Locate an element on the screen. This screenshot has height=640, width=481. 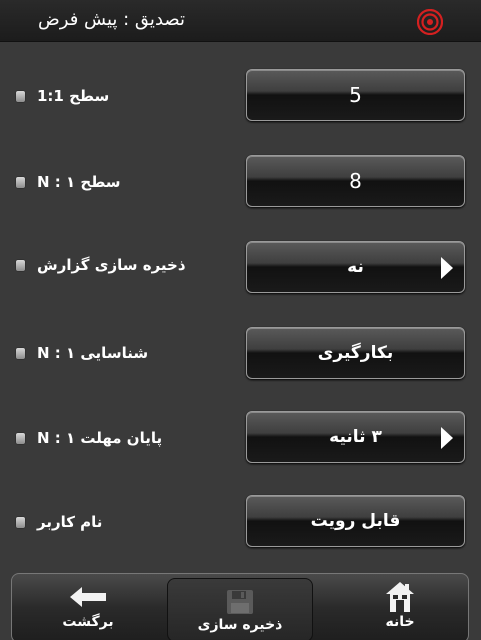
identify-1-n-value-button: بکارگیری is located at coordinates (355, 353).